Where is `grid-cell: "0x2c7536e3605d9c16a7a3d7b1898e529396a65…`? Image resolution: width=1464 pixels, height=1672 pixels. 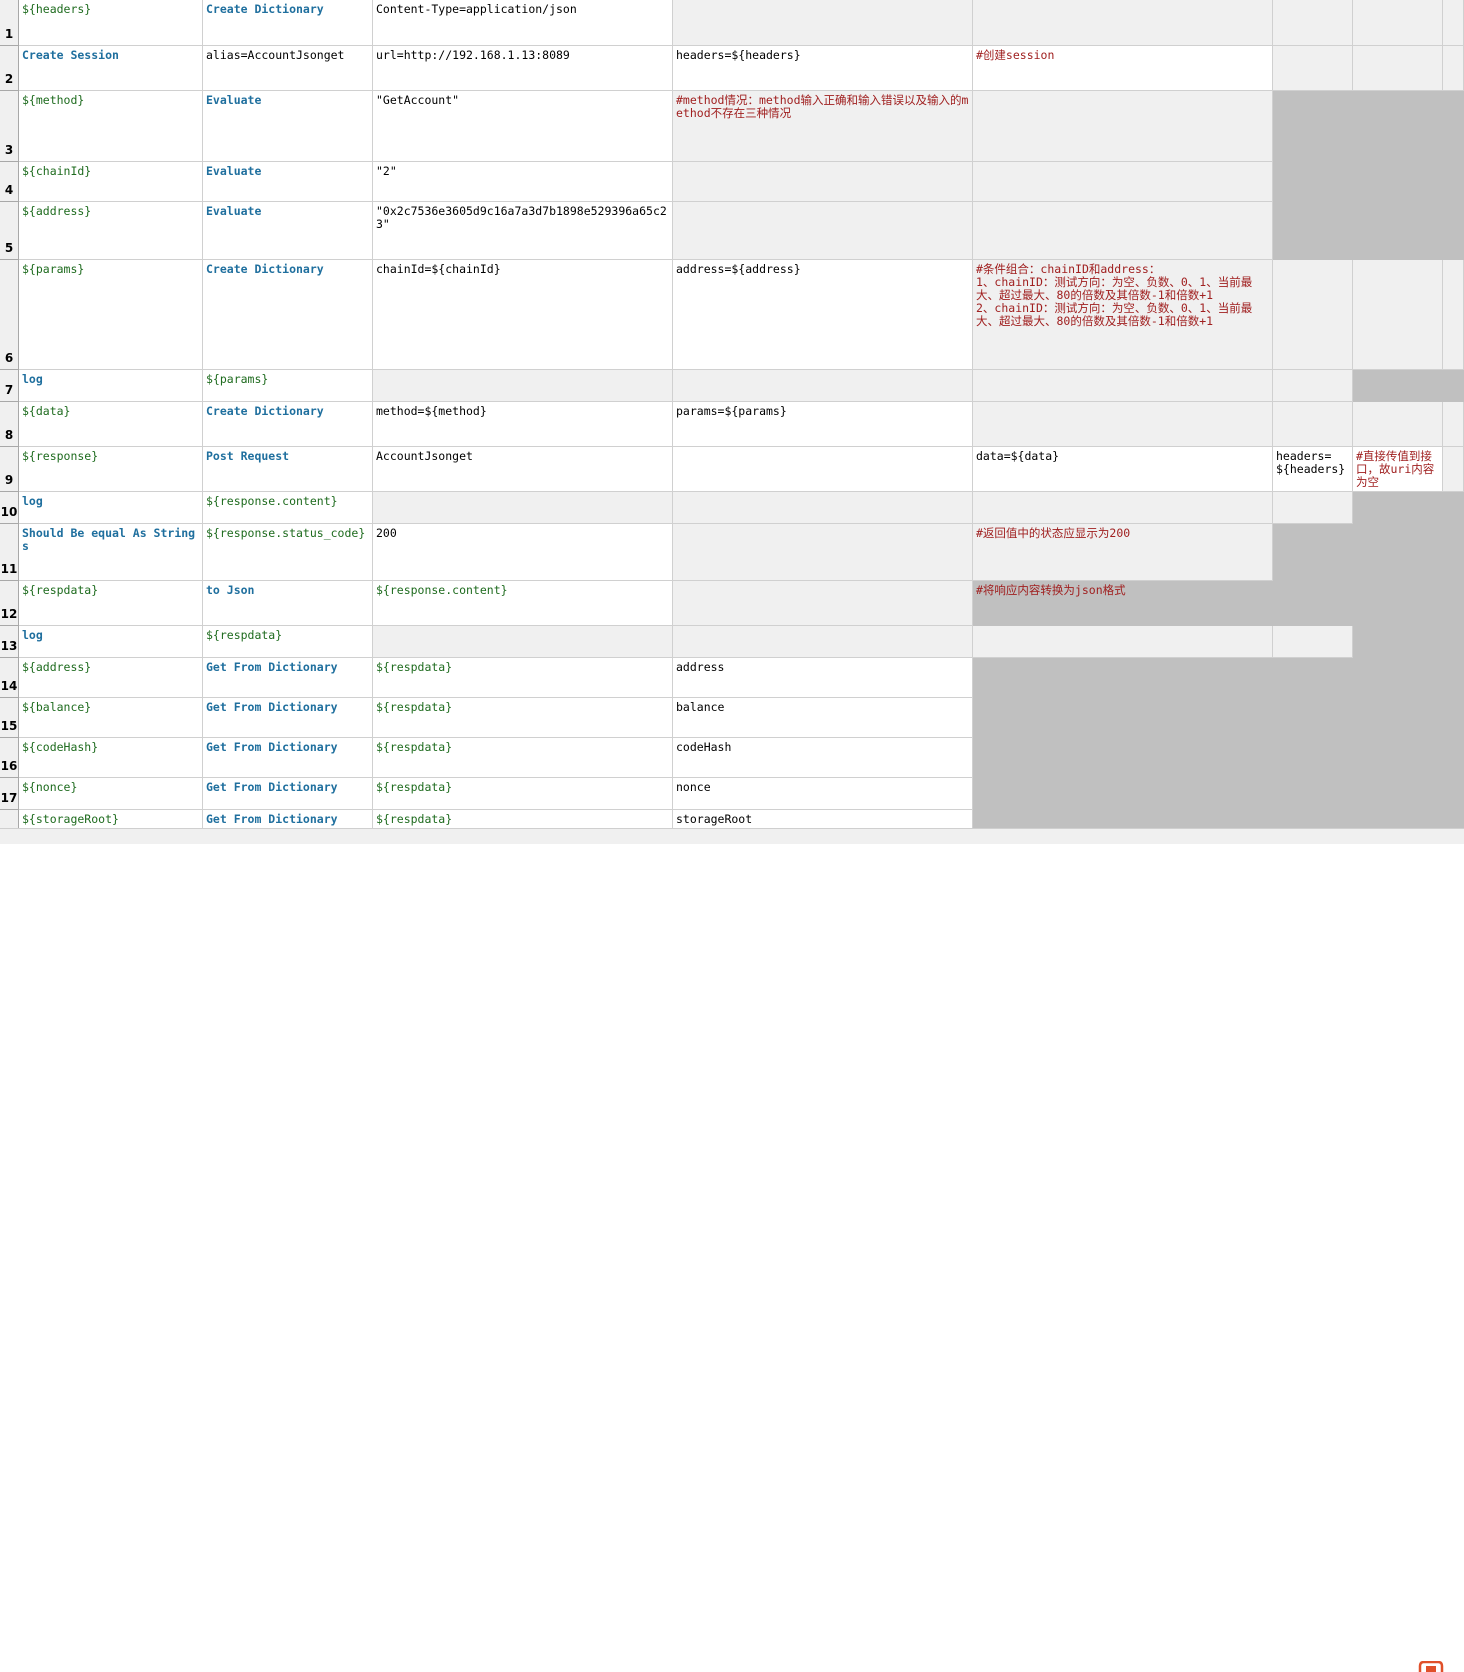 grid-cell: "0x2c7536e3605d9c16a7a3d7b1898e529396a65… is located at coordinates (523, 231).